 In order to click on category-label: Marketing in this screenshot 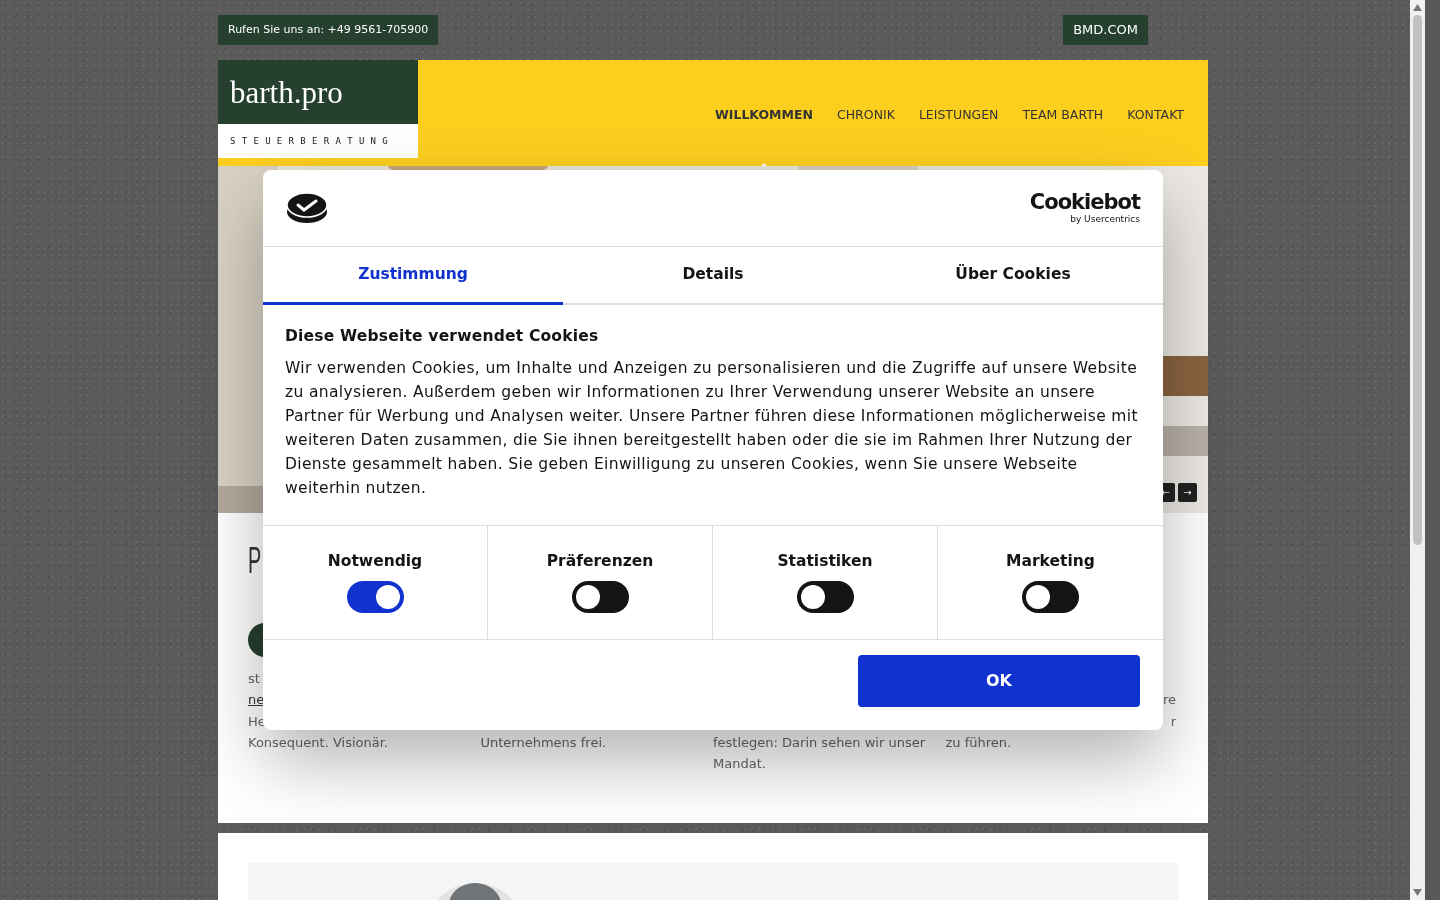, I will do `click(1050, 561)`.